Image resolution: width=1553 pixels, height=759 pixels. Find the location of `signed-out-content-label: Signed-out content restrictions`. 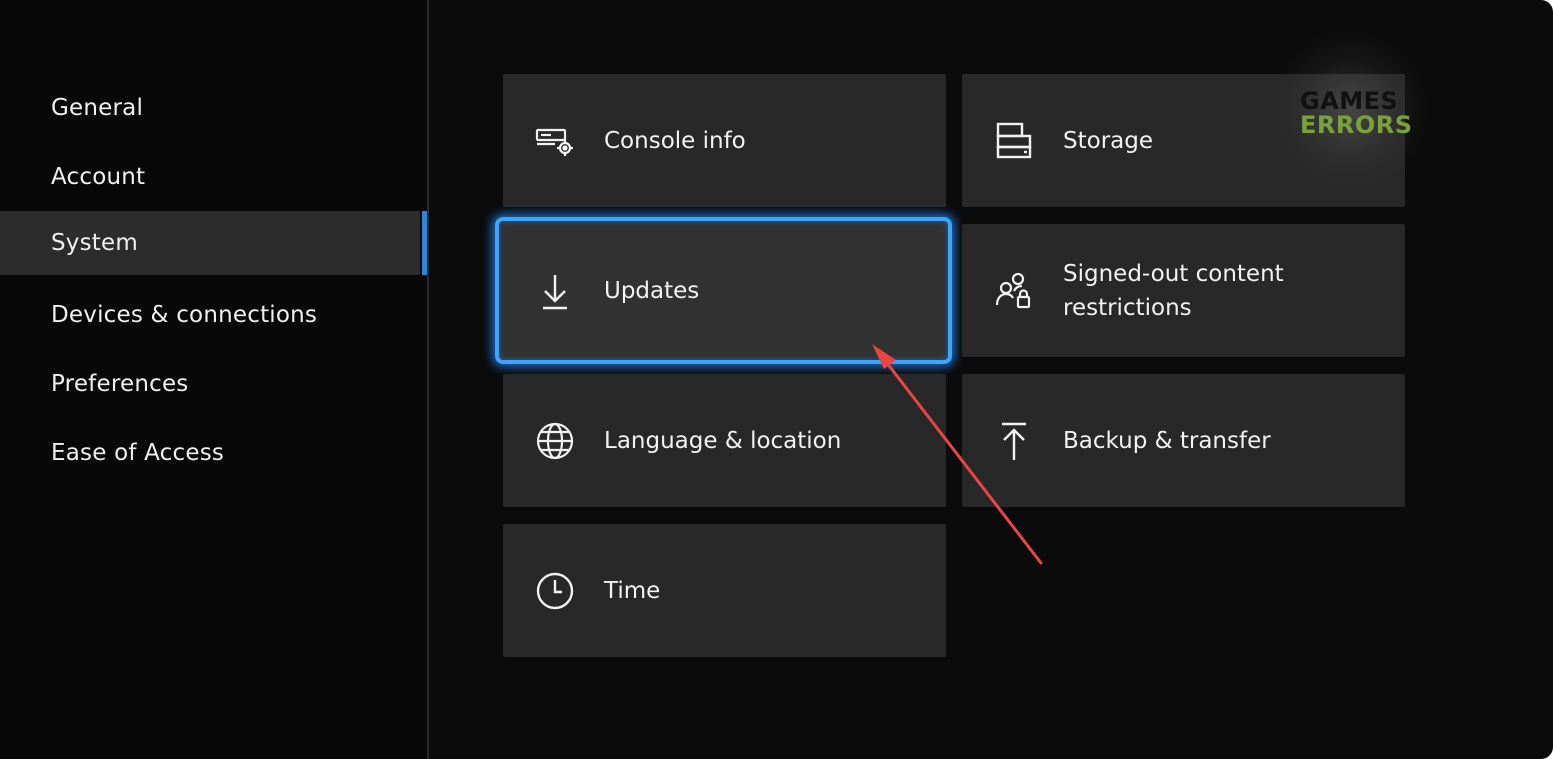

signed-out-content-label: Signed-out content restrictions is located at coordinates (1173, 291).